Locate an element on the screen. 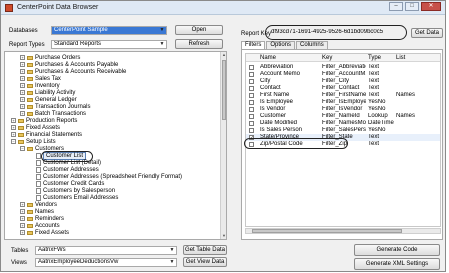  tree-item: + Production Reports is located at coordinates (44, 120).